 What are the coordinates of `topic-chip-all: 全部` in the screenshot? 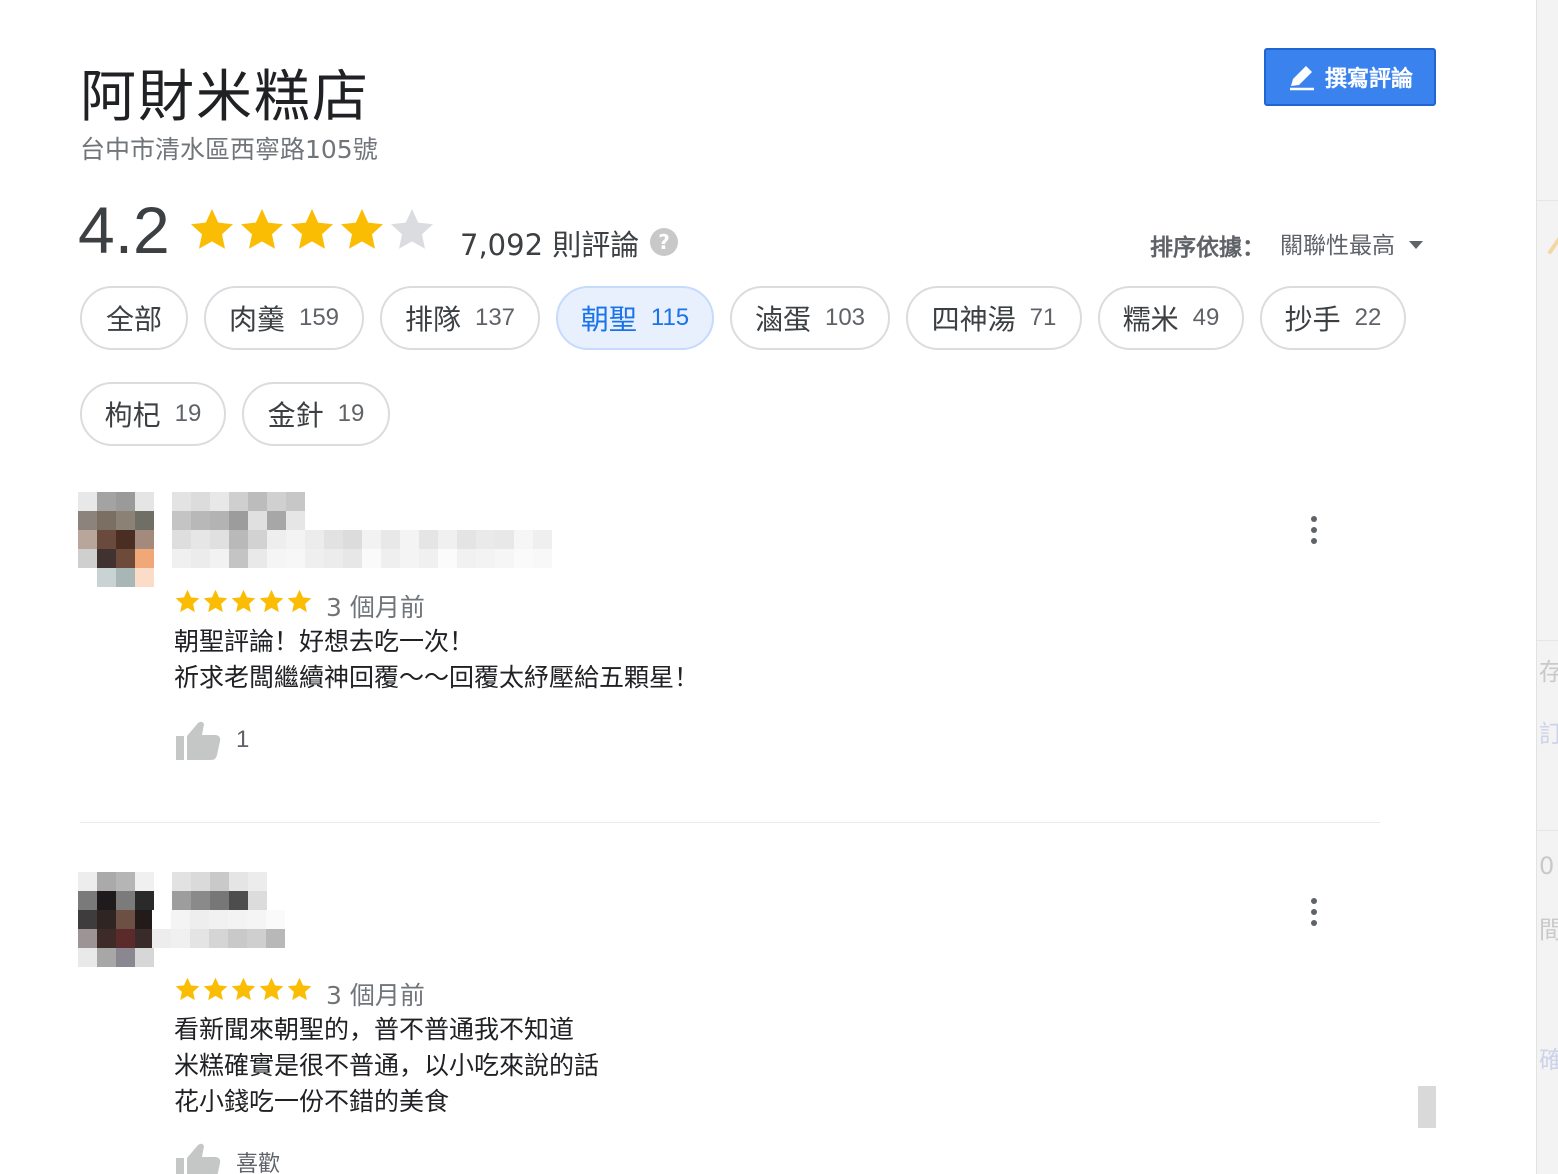 It's located at (134, 318).